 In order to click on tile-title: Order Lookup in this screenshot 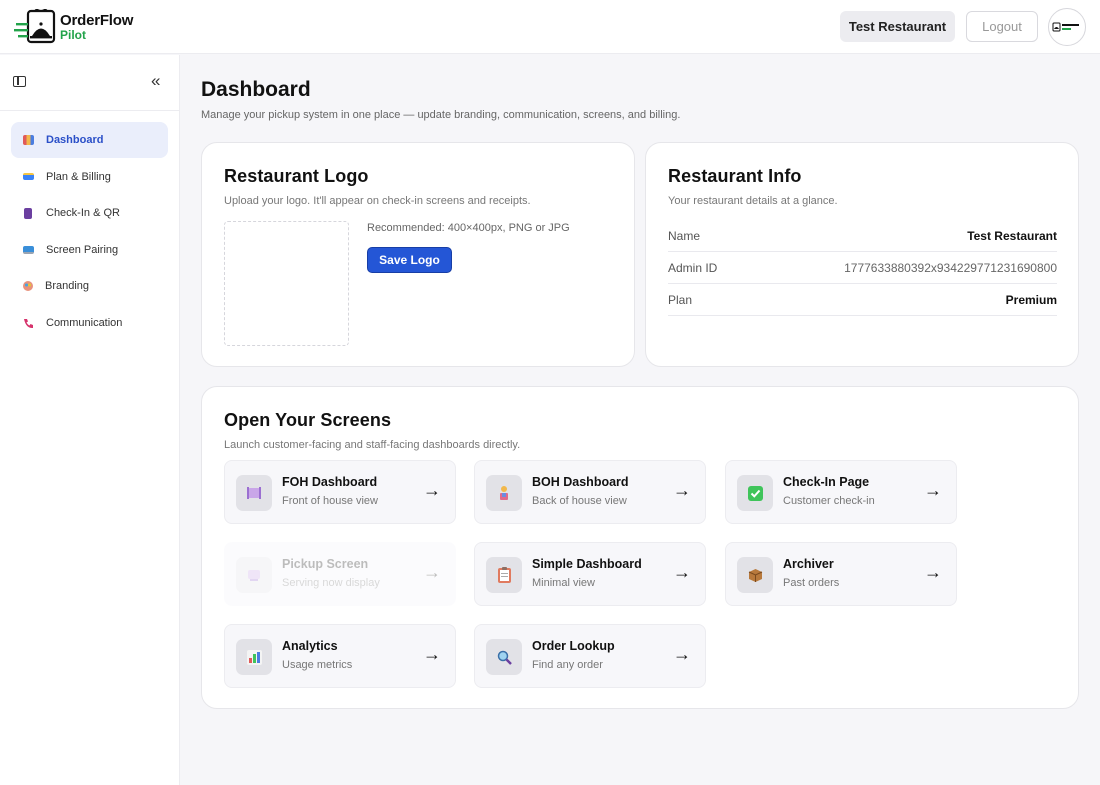, I will do `click(573, 646)`.